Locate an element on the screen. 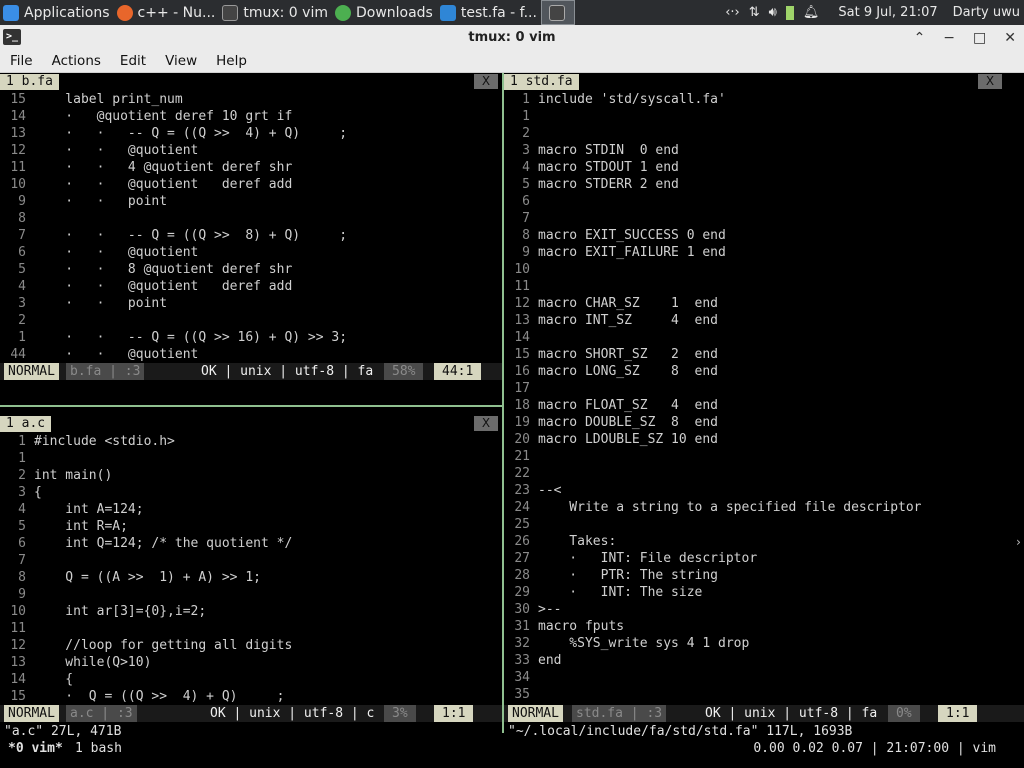 The image size is (1024, 768). code-line: 7 · · -- Q = ((Q >> 8) + Q) ; is located at coordinates (251, 235).